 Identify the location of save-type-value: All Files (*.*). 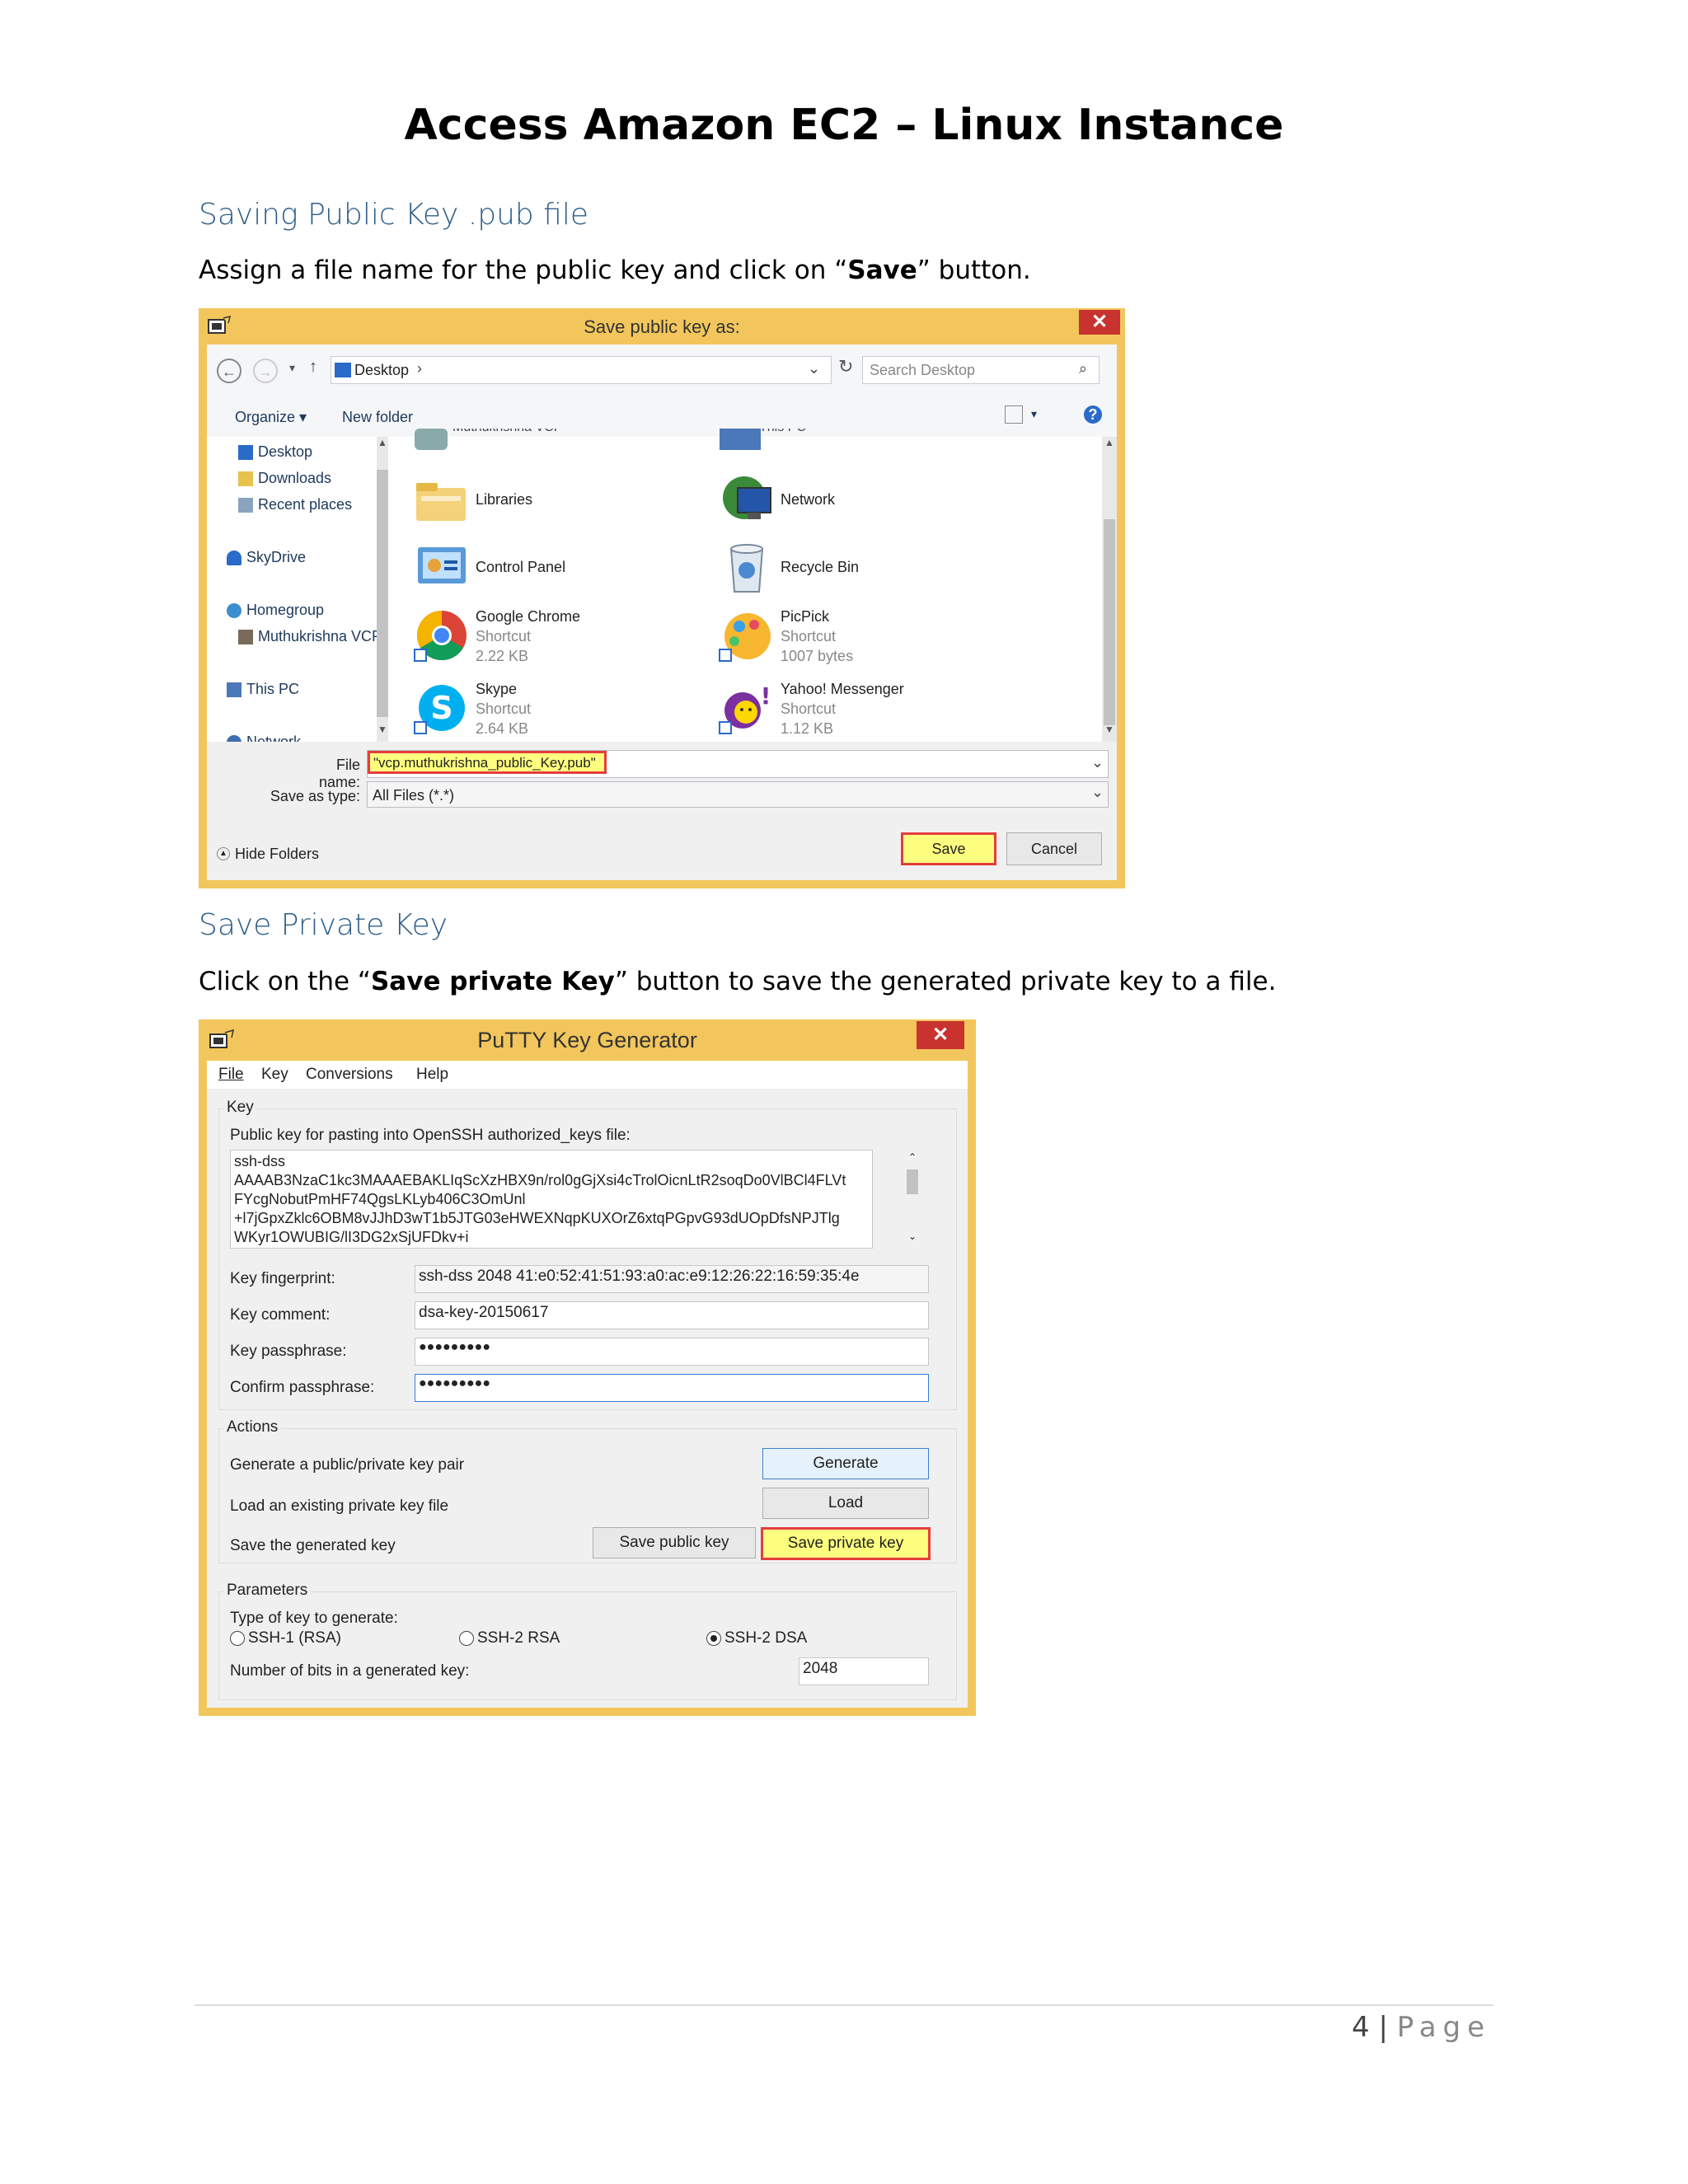
(414, 795).